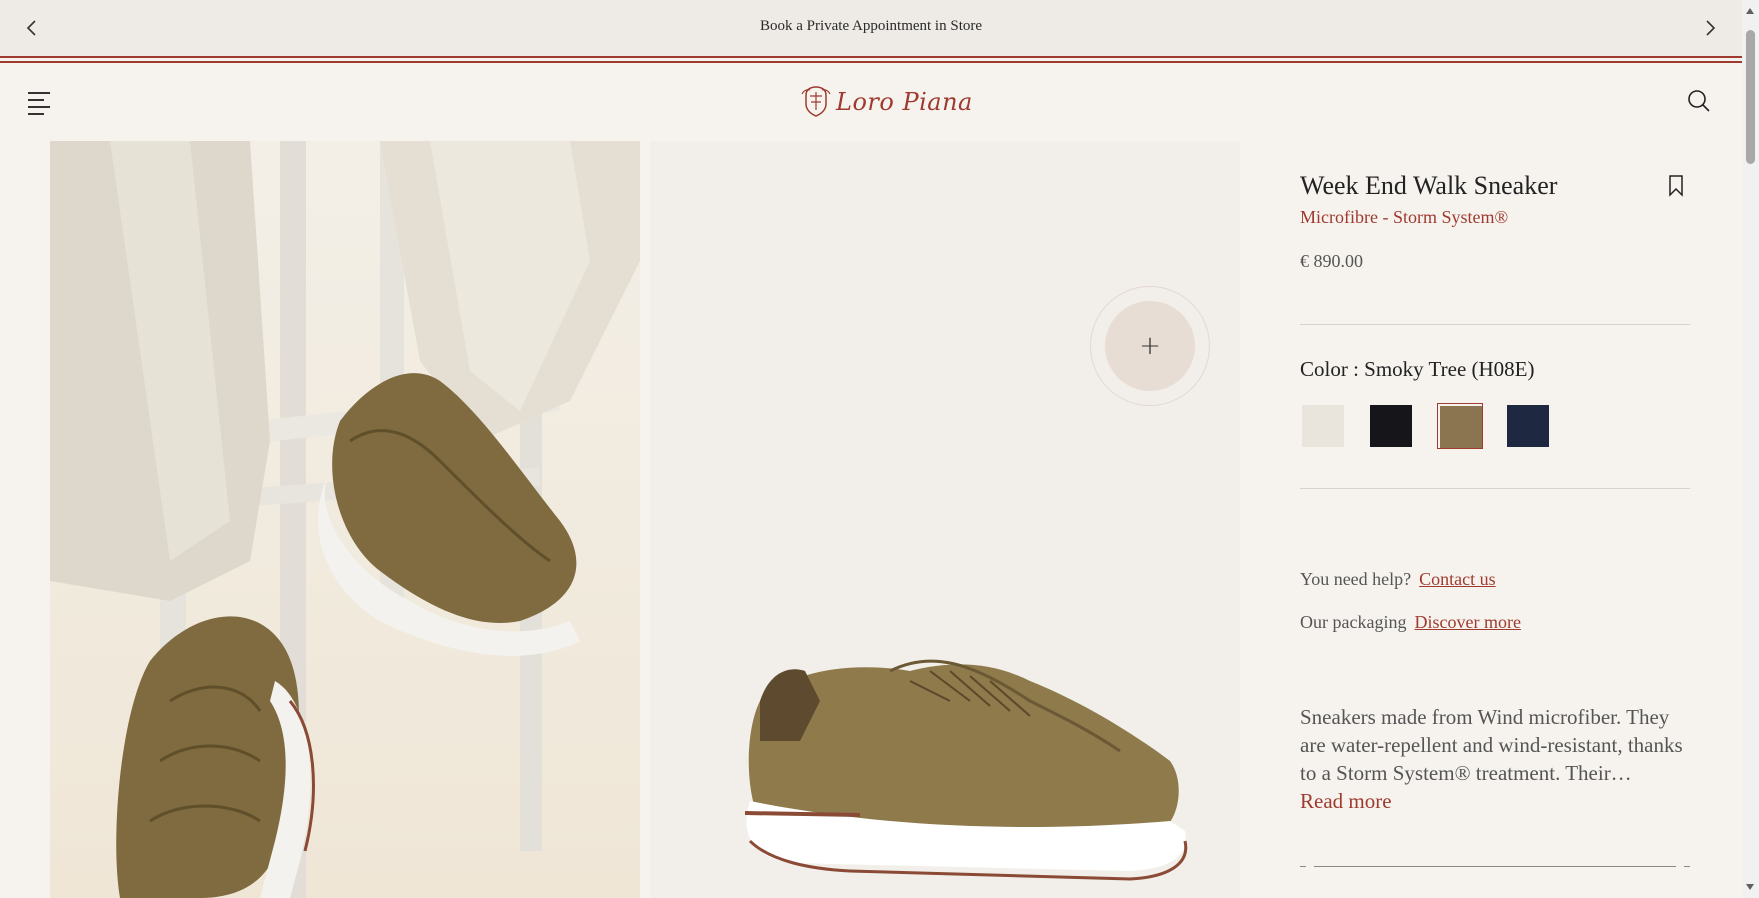  What do you see at coordinates (816, 101) in the screenshot?
I see `crest-icon` at bounding box center [816, 101].